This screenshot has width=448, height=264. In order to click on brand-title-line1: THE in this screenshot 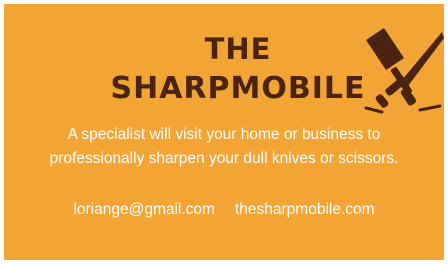, I will do `click(238, 49)`.